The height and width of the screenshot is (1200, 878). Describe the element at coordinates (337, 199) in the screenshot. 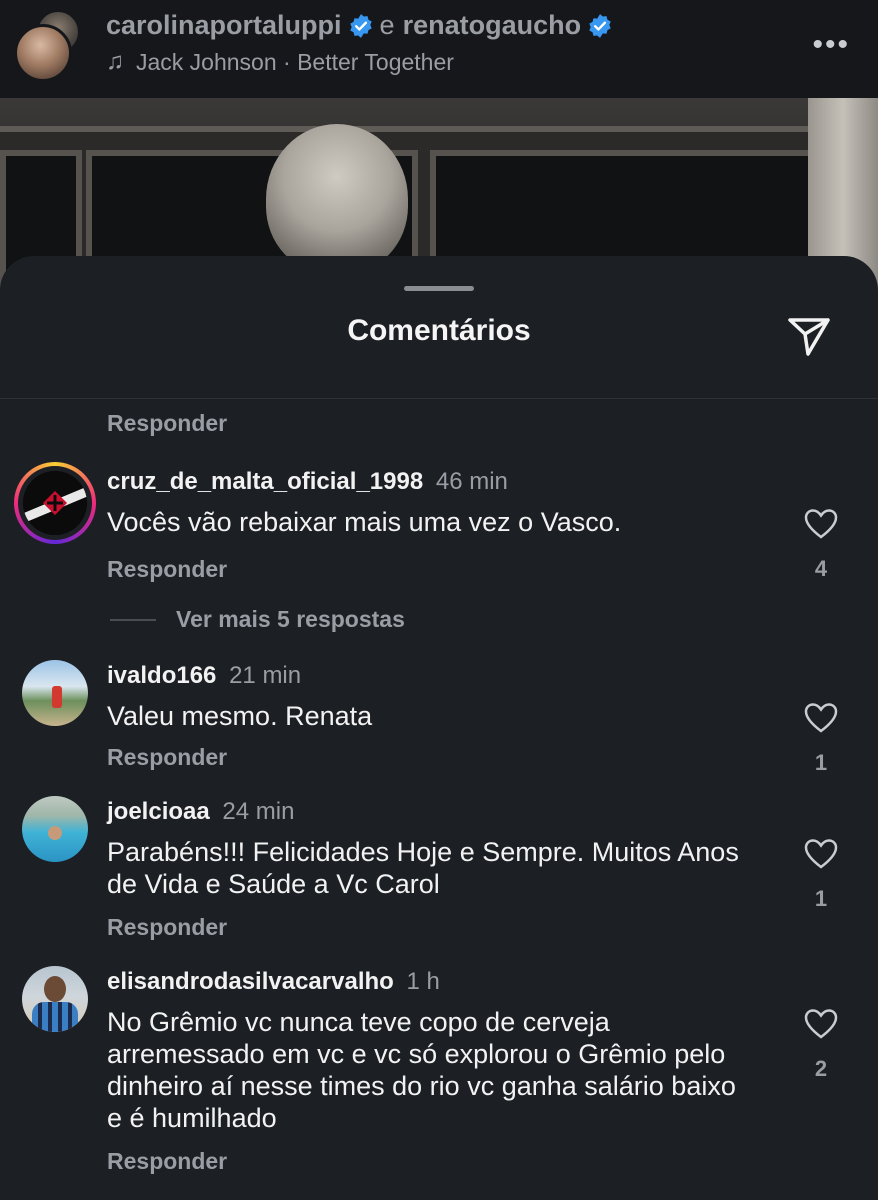

I see `person-head` at that location.